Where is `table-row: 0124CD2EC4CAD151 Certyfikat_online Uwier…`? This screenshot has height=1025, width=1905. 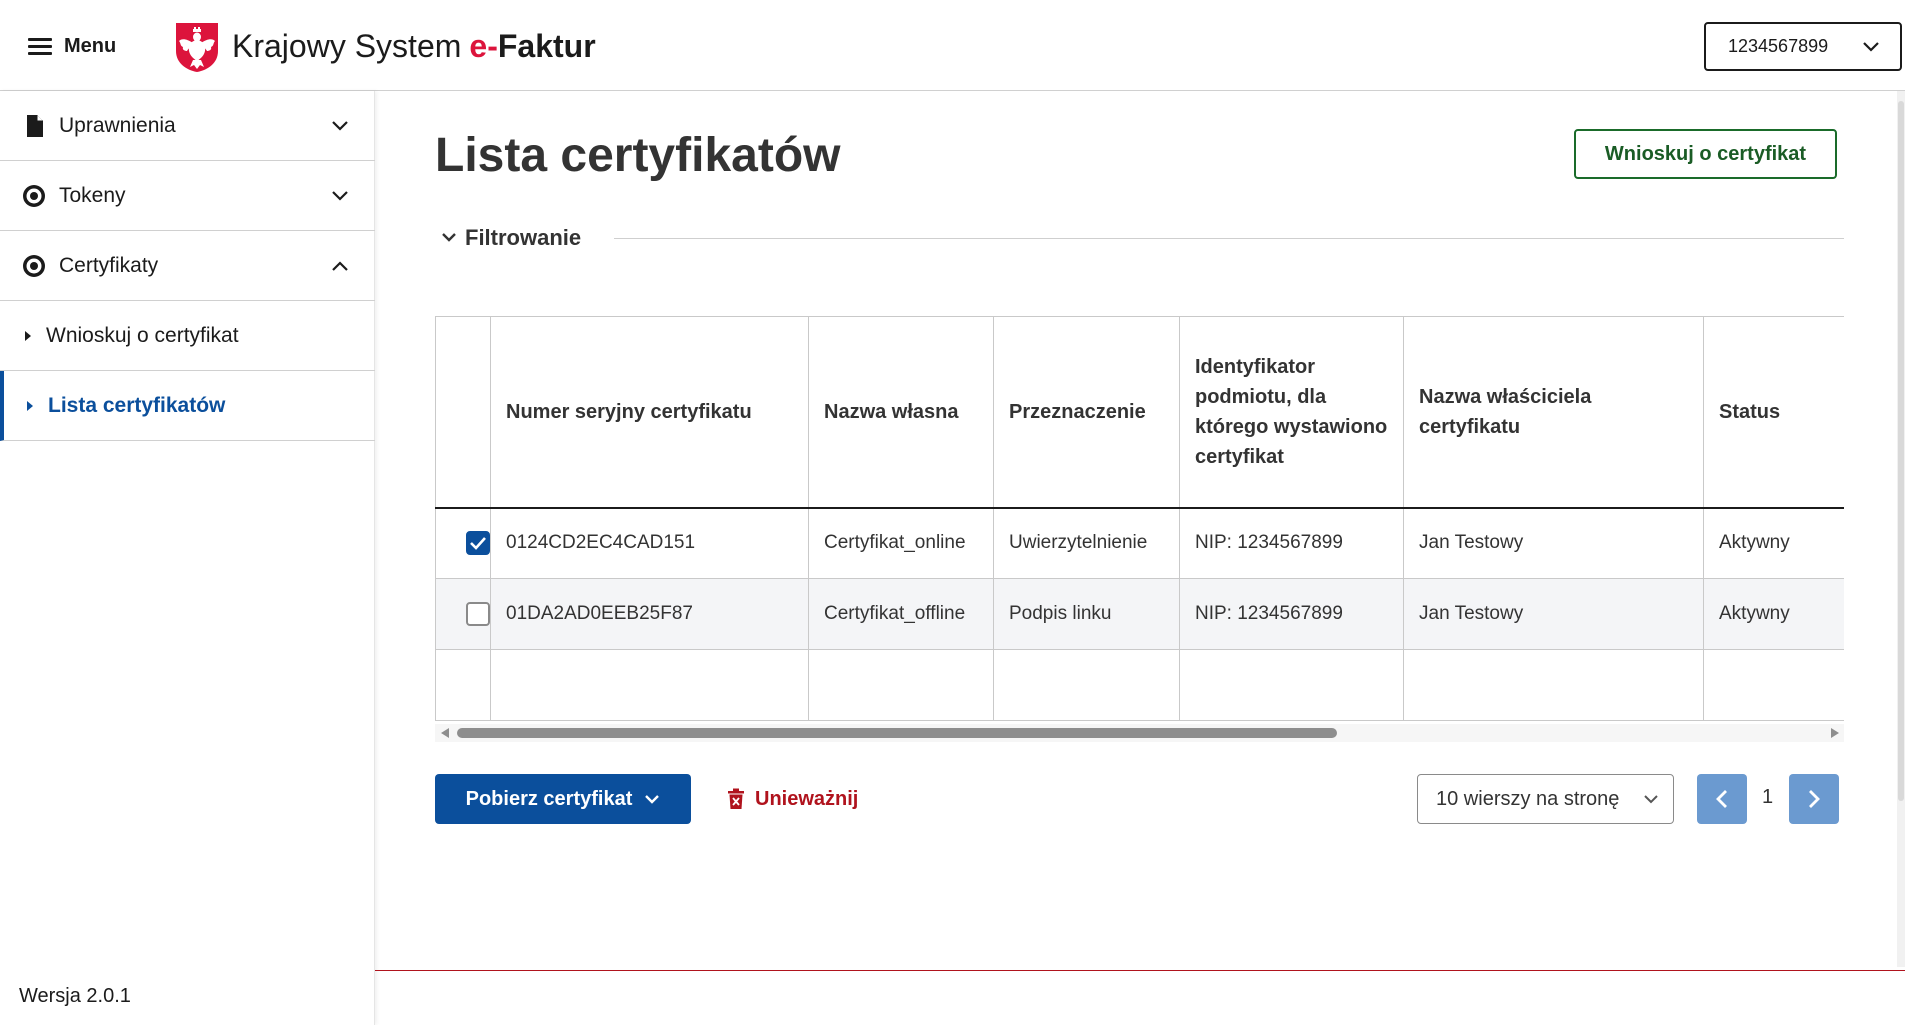 table-row: 0124CD2EC4CAD151 Certyfikat_online Uwier… is located at coordinates (1139, 543).